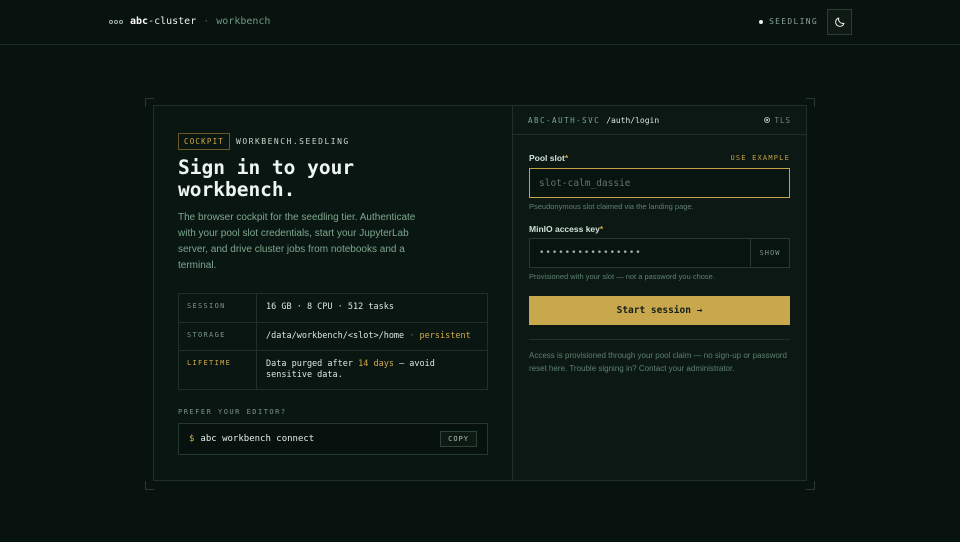 This screenshot has width=960, height=542. What do you see at coordinates (659, 310) in the screenshot?
I see `start-session-button: Start session →` at bounding box center [659, 310].